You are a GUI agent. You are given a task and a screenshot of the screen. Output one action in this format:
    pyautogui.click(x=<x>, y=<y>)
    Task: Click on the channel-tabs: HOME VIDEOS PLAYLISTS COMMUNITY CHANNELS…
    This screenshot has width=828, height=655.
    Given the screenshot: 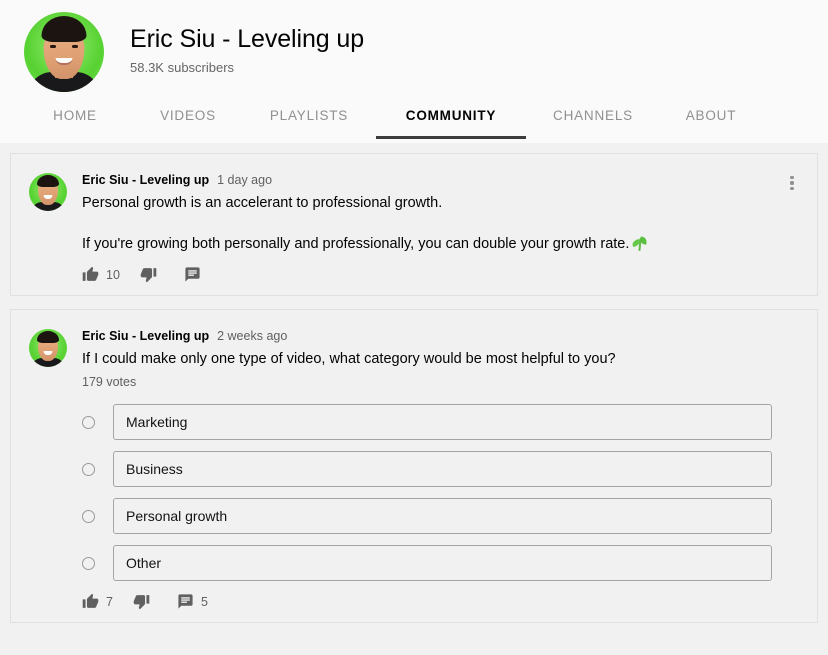 What is the action you would take?
    pyautogui.click(x=414, y=115)
    